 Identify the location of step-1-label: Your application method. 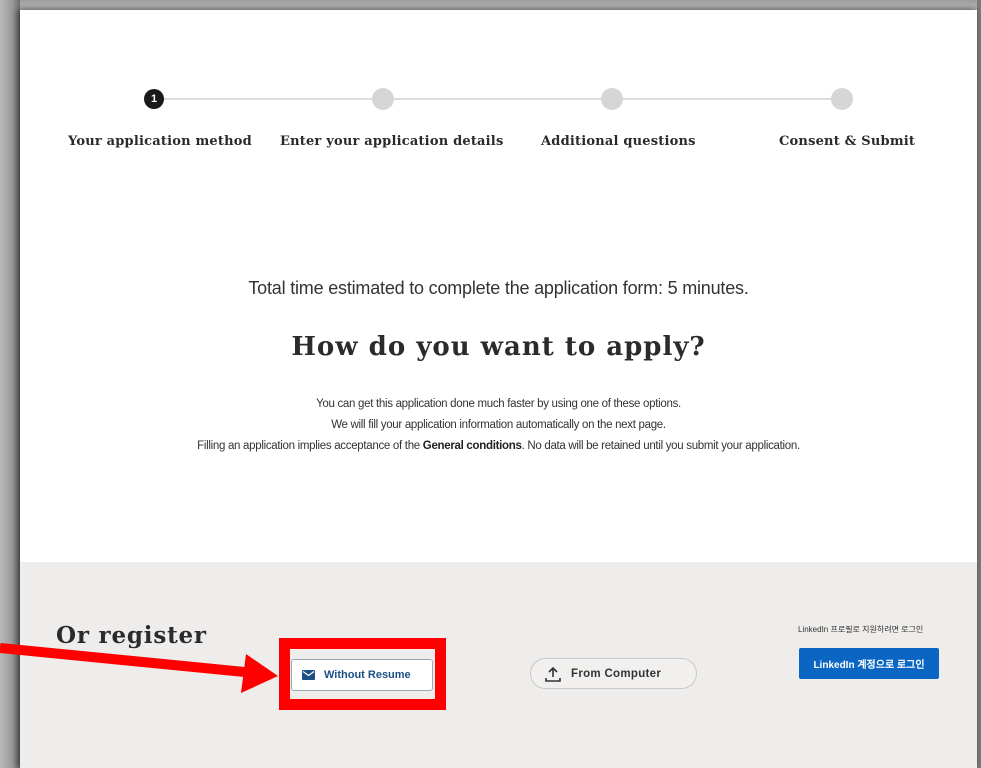
(160, 141).